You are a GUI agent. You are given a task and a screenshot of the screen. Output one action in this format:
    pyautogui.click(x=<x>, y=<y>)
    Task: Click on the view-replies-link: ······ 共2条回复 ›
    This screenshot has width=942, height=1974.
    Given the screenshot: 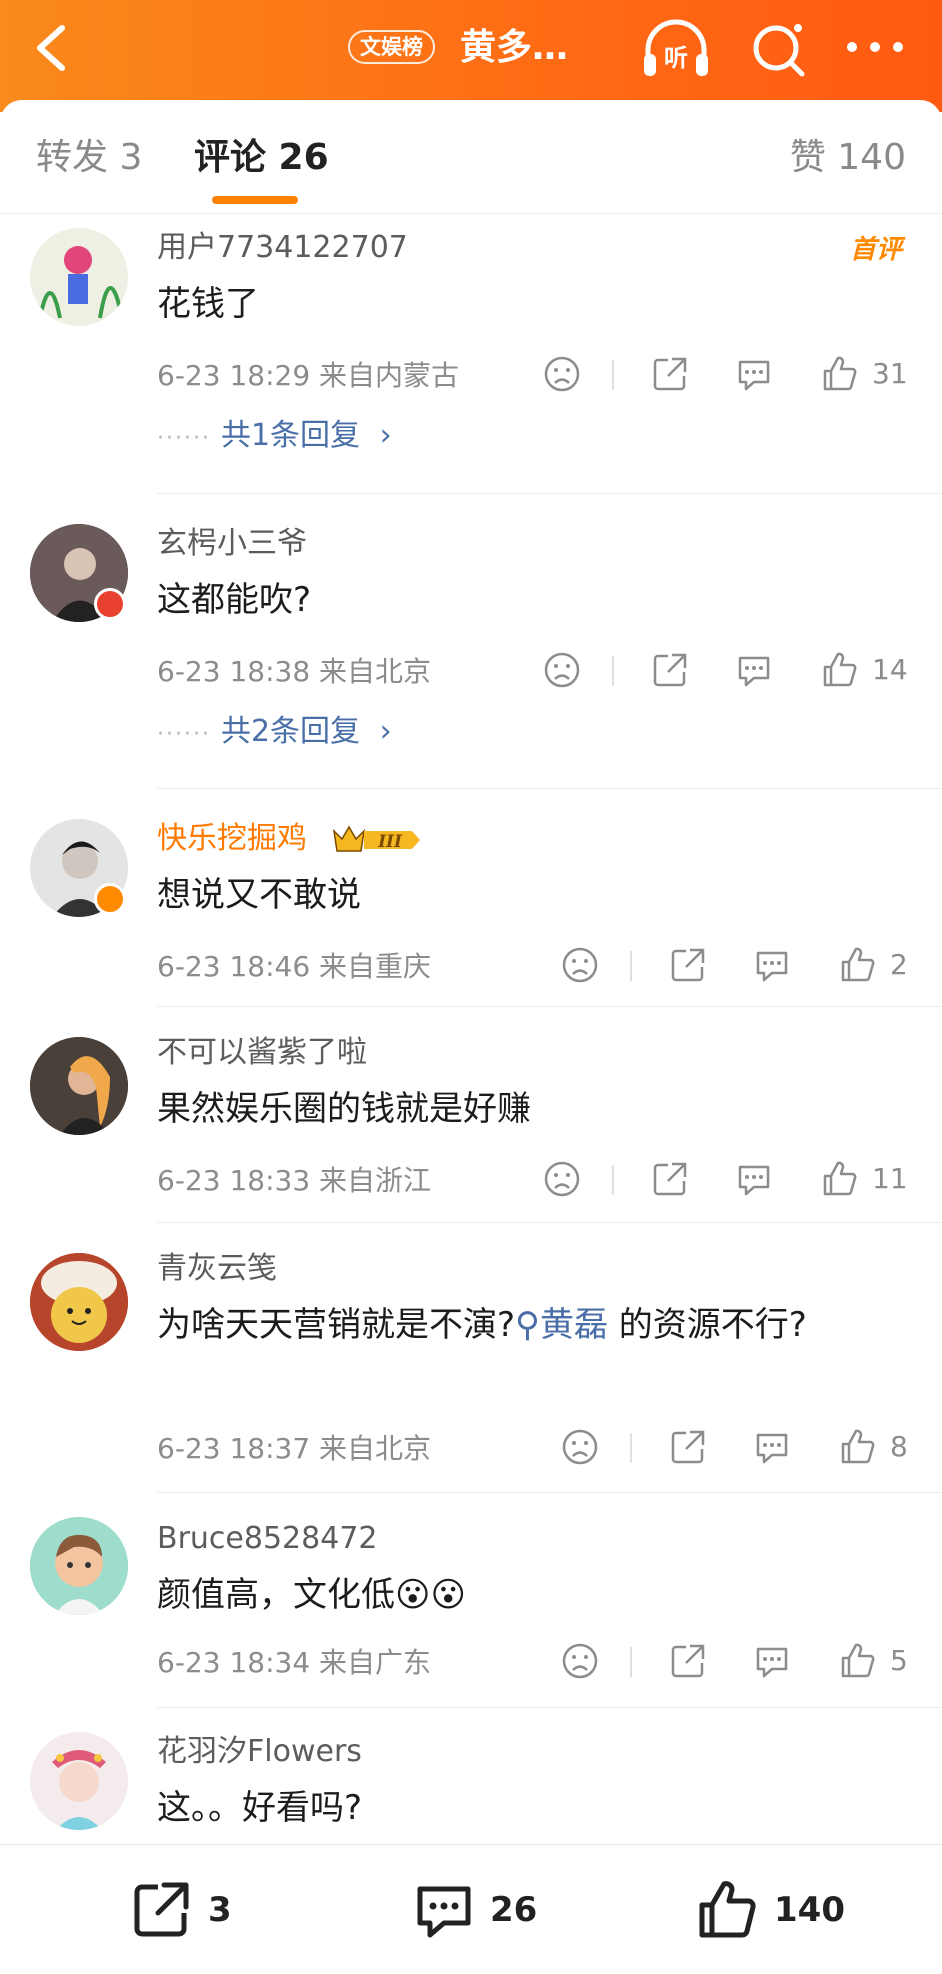 What is the action you would take?
    pyautogui.click(x=274, y=733)
    